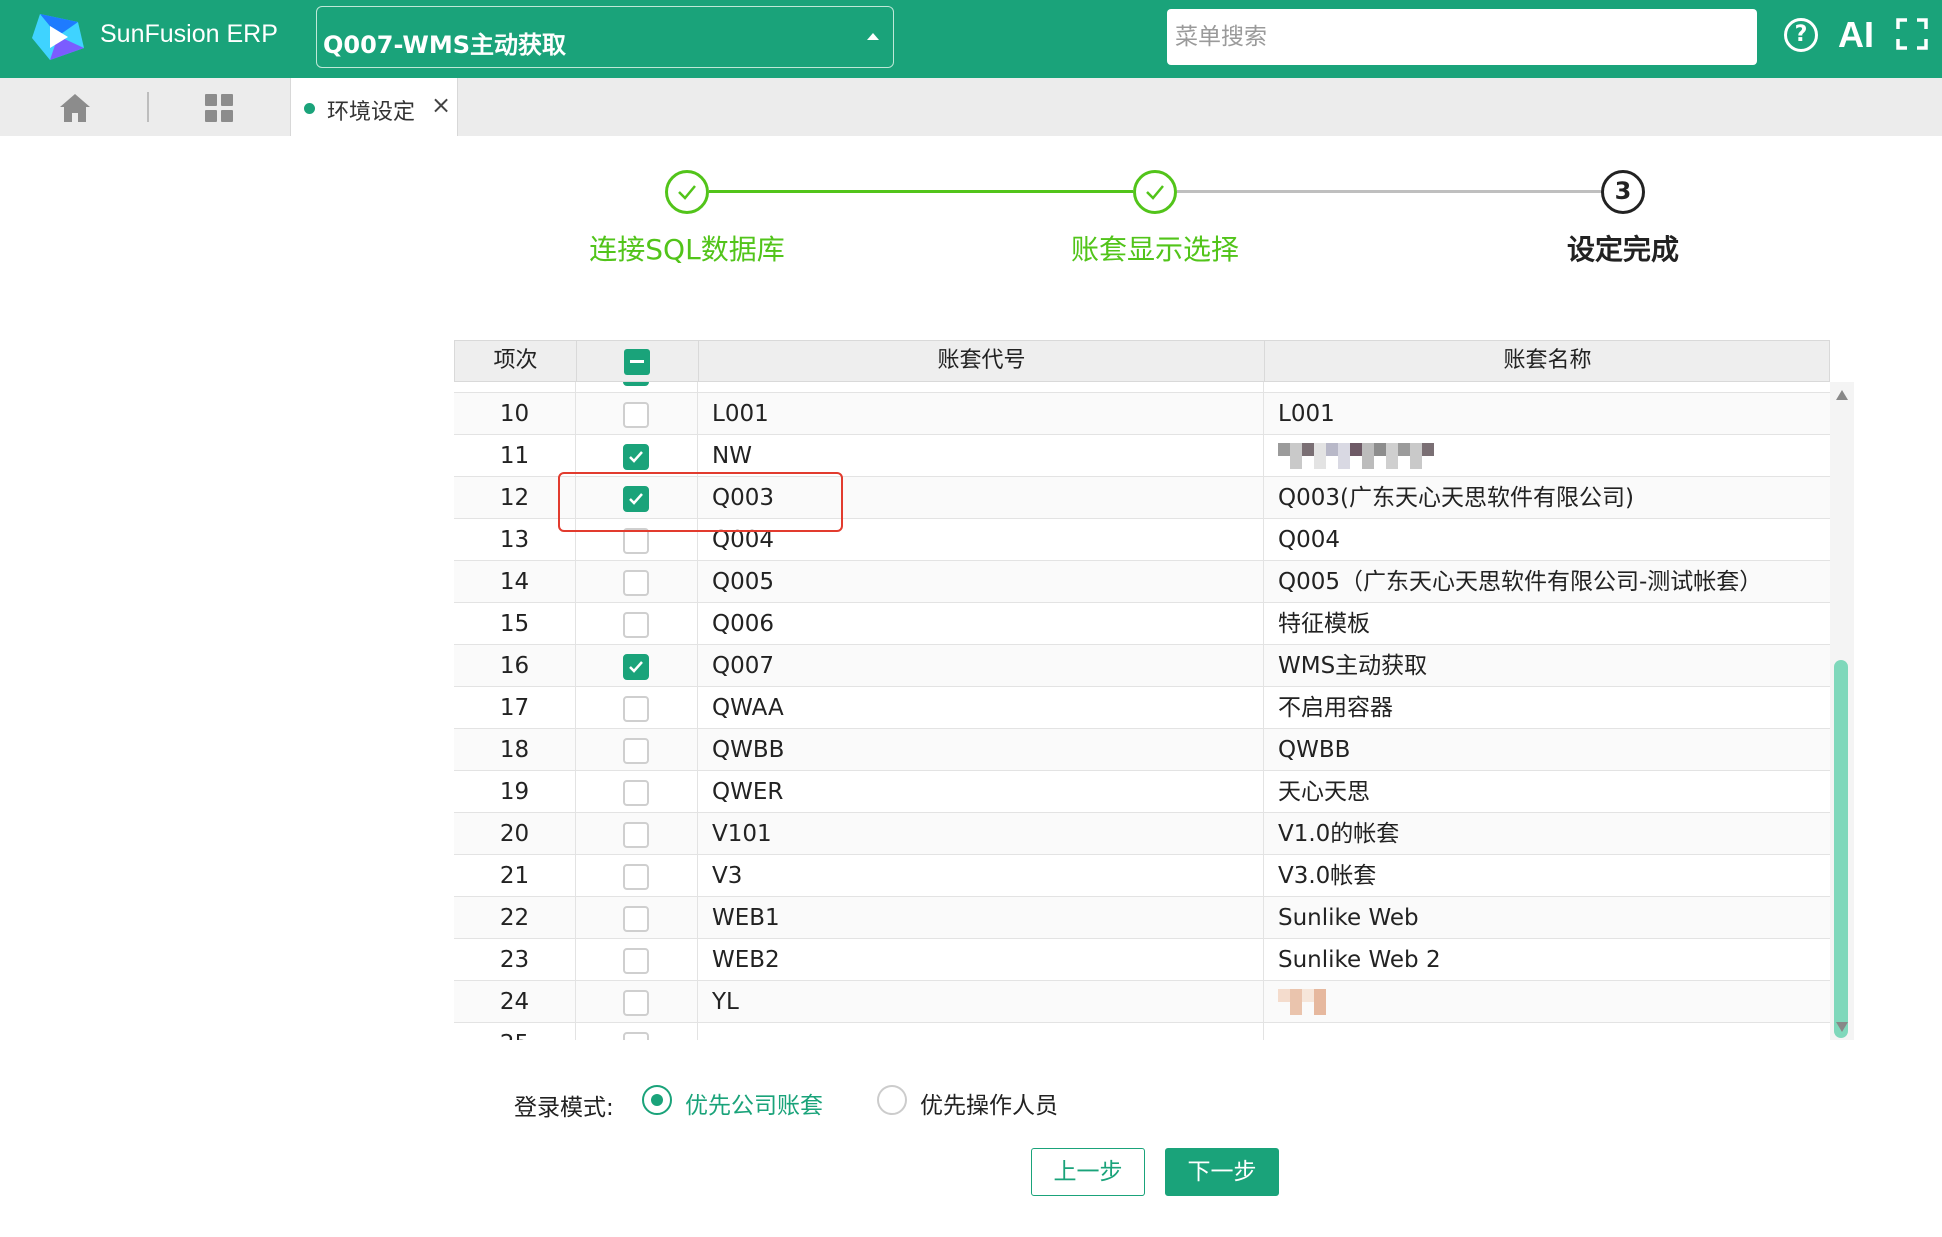  I want to click on table-row: 9, so click(1142, 387).